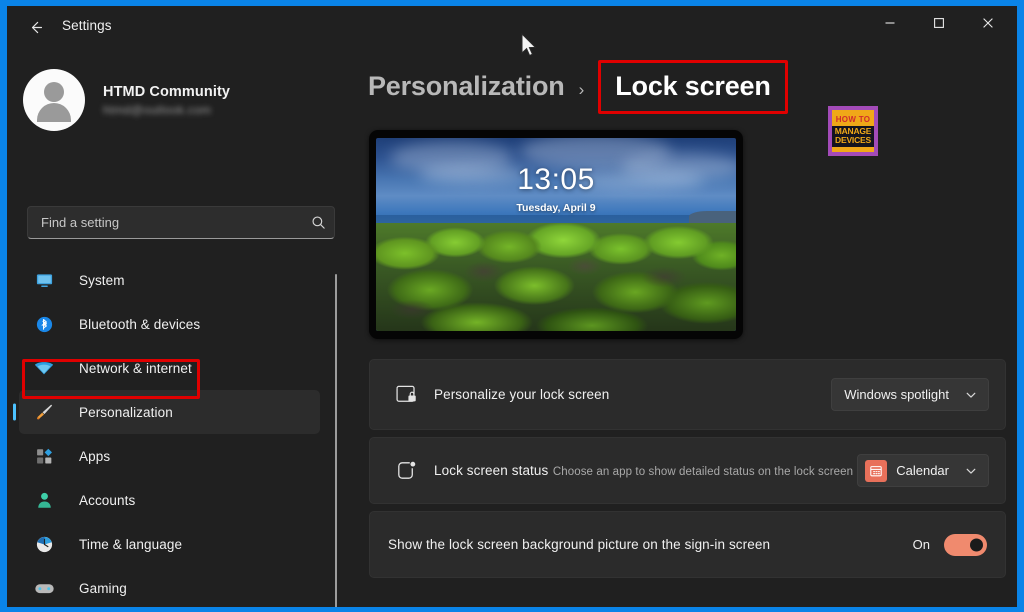  I want to click on lock-screen-time: 13:05, so click(556, 180).